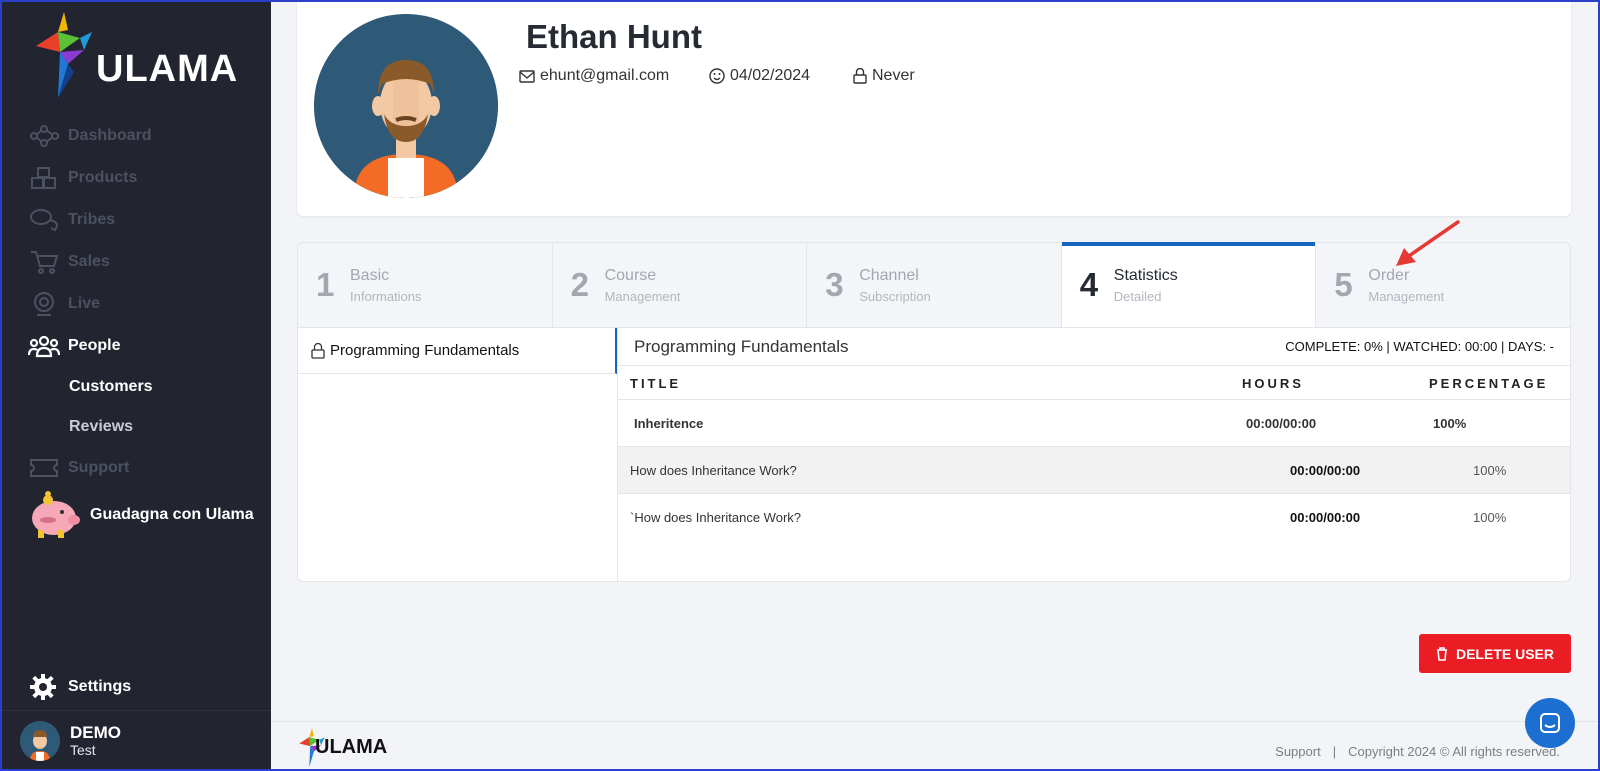  Describe the element at coordinates (43, 687) in the screenshot. I see `gear-icon` at that location.